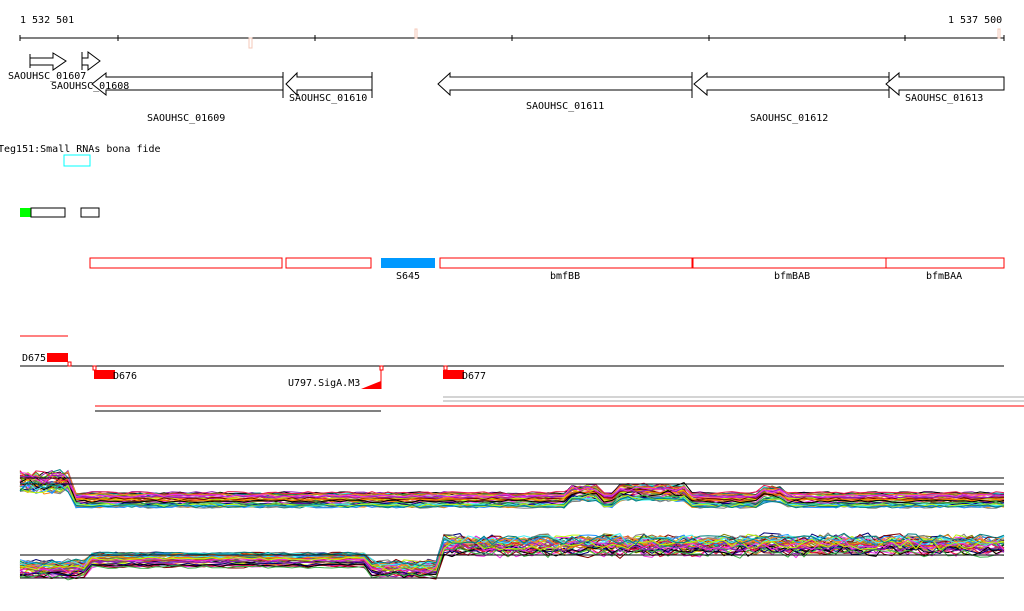  I want to click on ruler-end: 1 537 500, so click(975, 20).